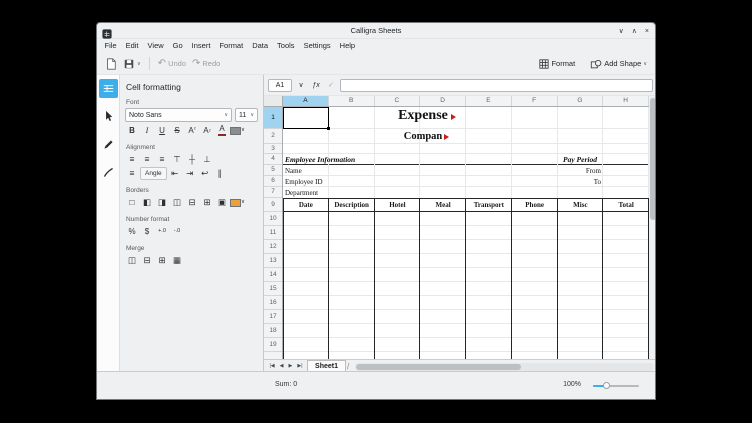  I want to click on selection-handle, so click(328, 128).